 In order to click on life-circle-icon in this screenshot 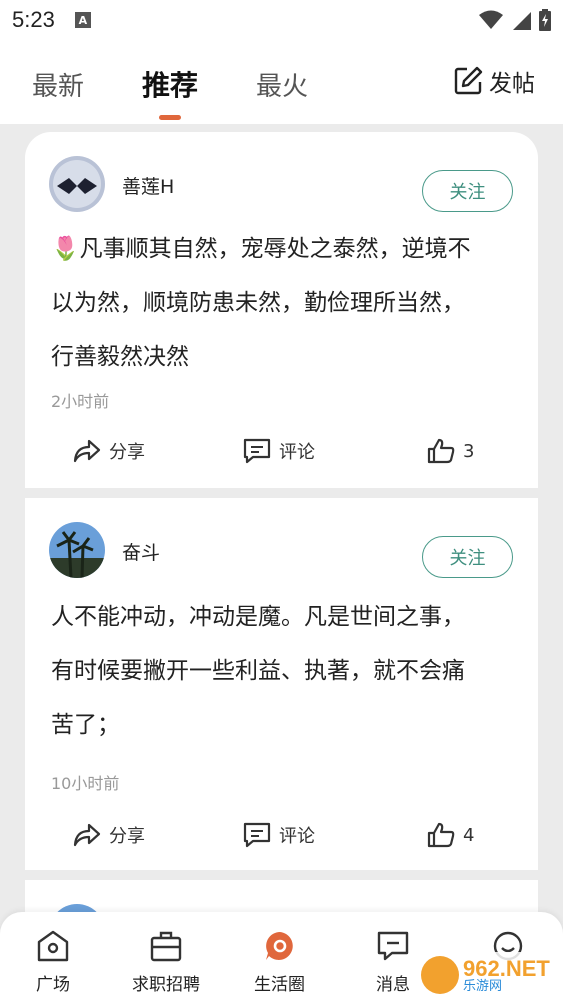, I will do `click(279, 946)`.